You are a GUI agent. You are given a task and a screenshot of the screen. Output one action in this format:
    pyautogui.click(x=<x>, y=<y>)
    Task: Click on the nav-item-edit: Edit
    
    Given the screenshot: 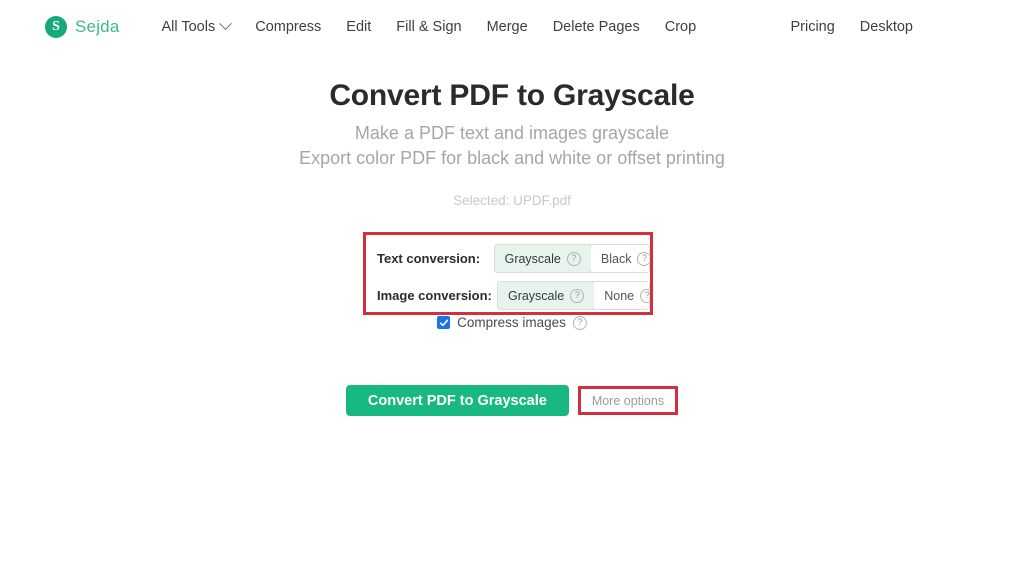 What is the action you would take?
    pyautogui.click(x=358, y=27)
    